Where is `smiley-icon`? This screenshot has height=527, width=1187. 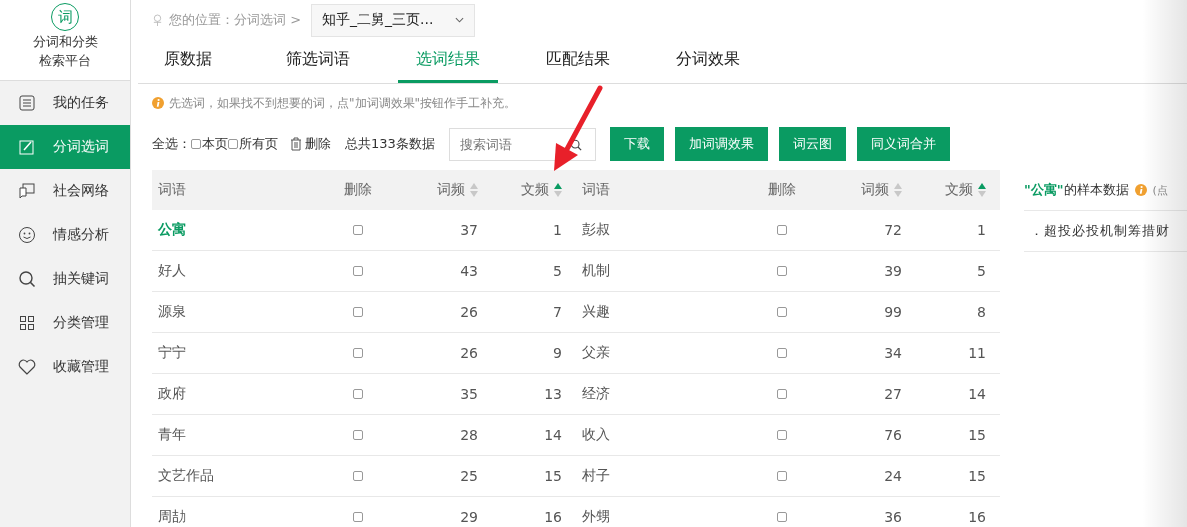
smiley-icon is located at coordinates (27, 235).